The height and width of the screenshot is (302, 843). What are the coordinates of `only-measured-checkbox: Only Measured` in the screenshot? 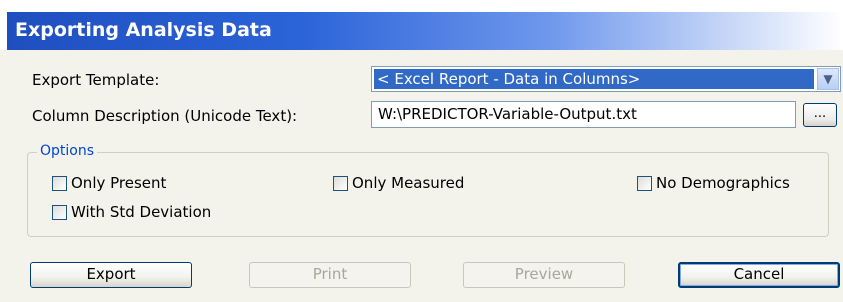 It's located at (398, 183).